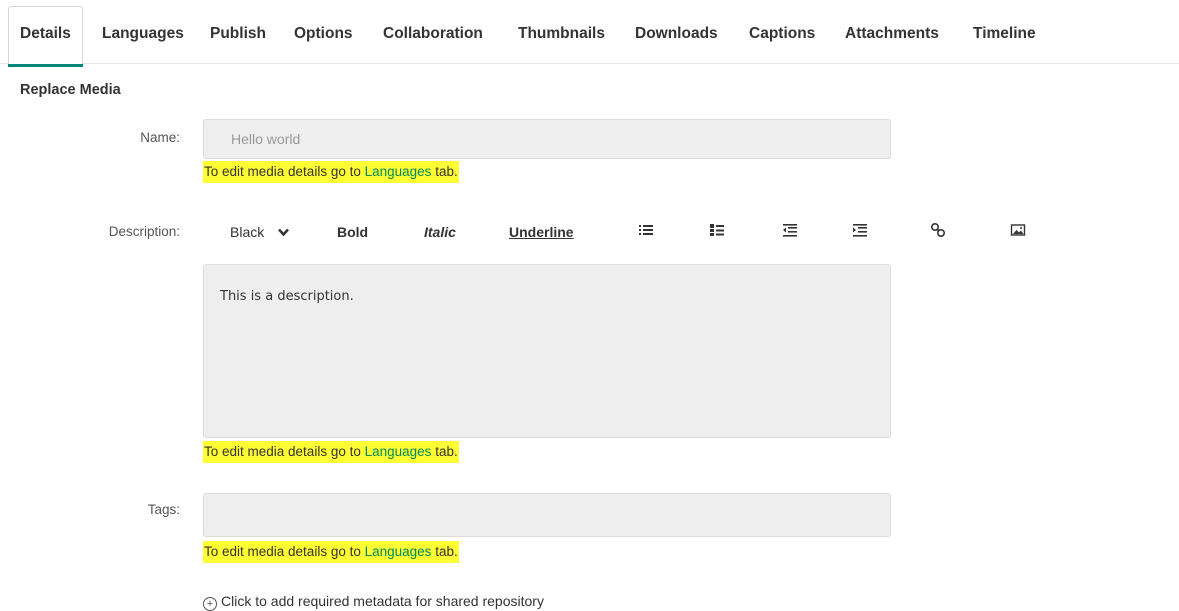 The width and height of the screenshot is (1179, 611). Describe the element at coordinates (547, 499) in the screenshot. I see `tags-value` at that location.